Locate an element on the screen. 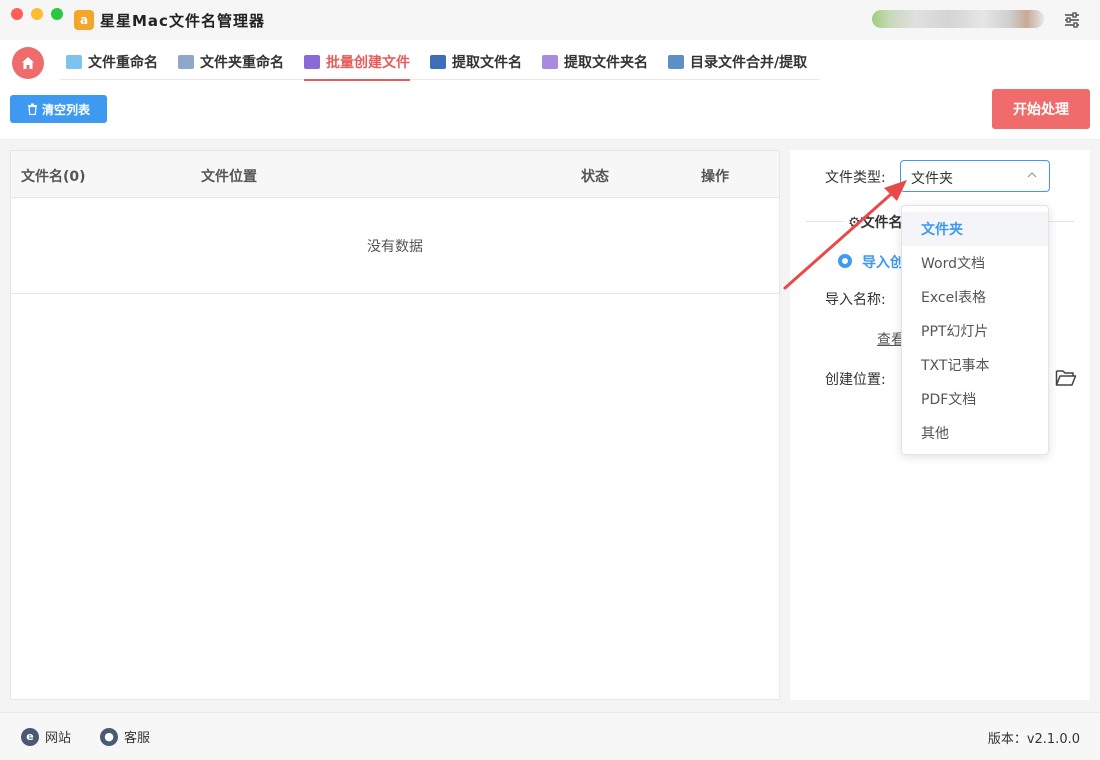 Image resolution: width=1100 pixels, height=760 pixels. website-e-icon: e is located at coordinates (30, 736).